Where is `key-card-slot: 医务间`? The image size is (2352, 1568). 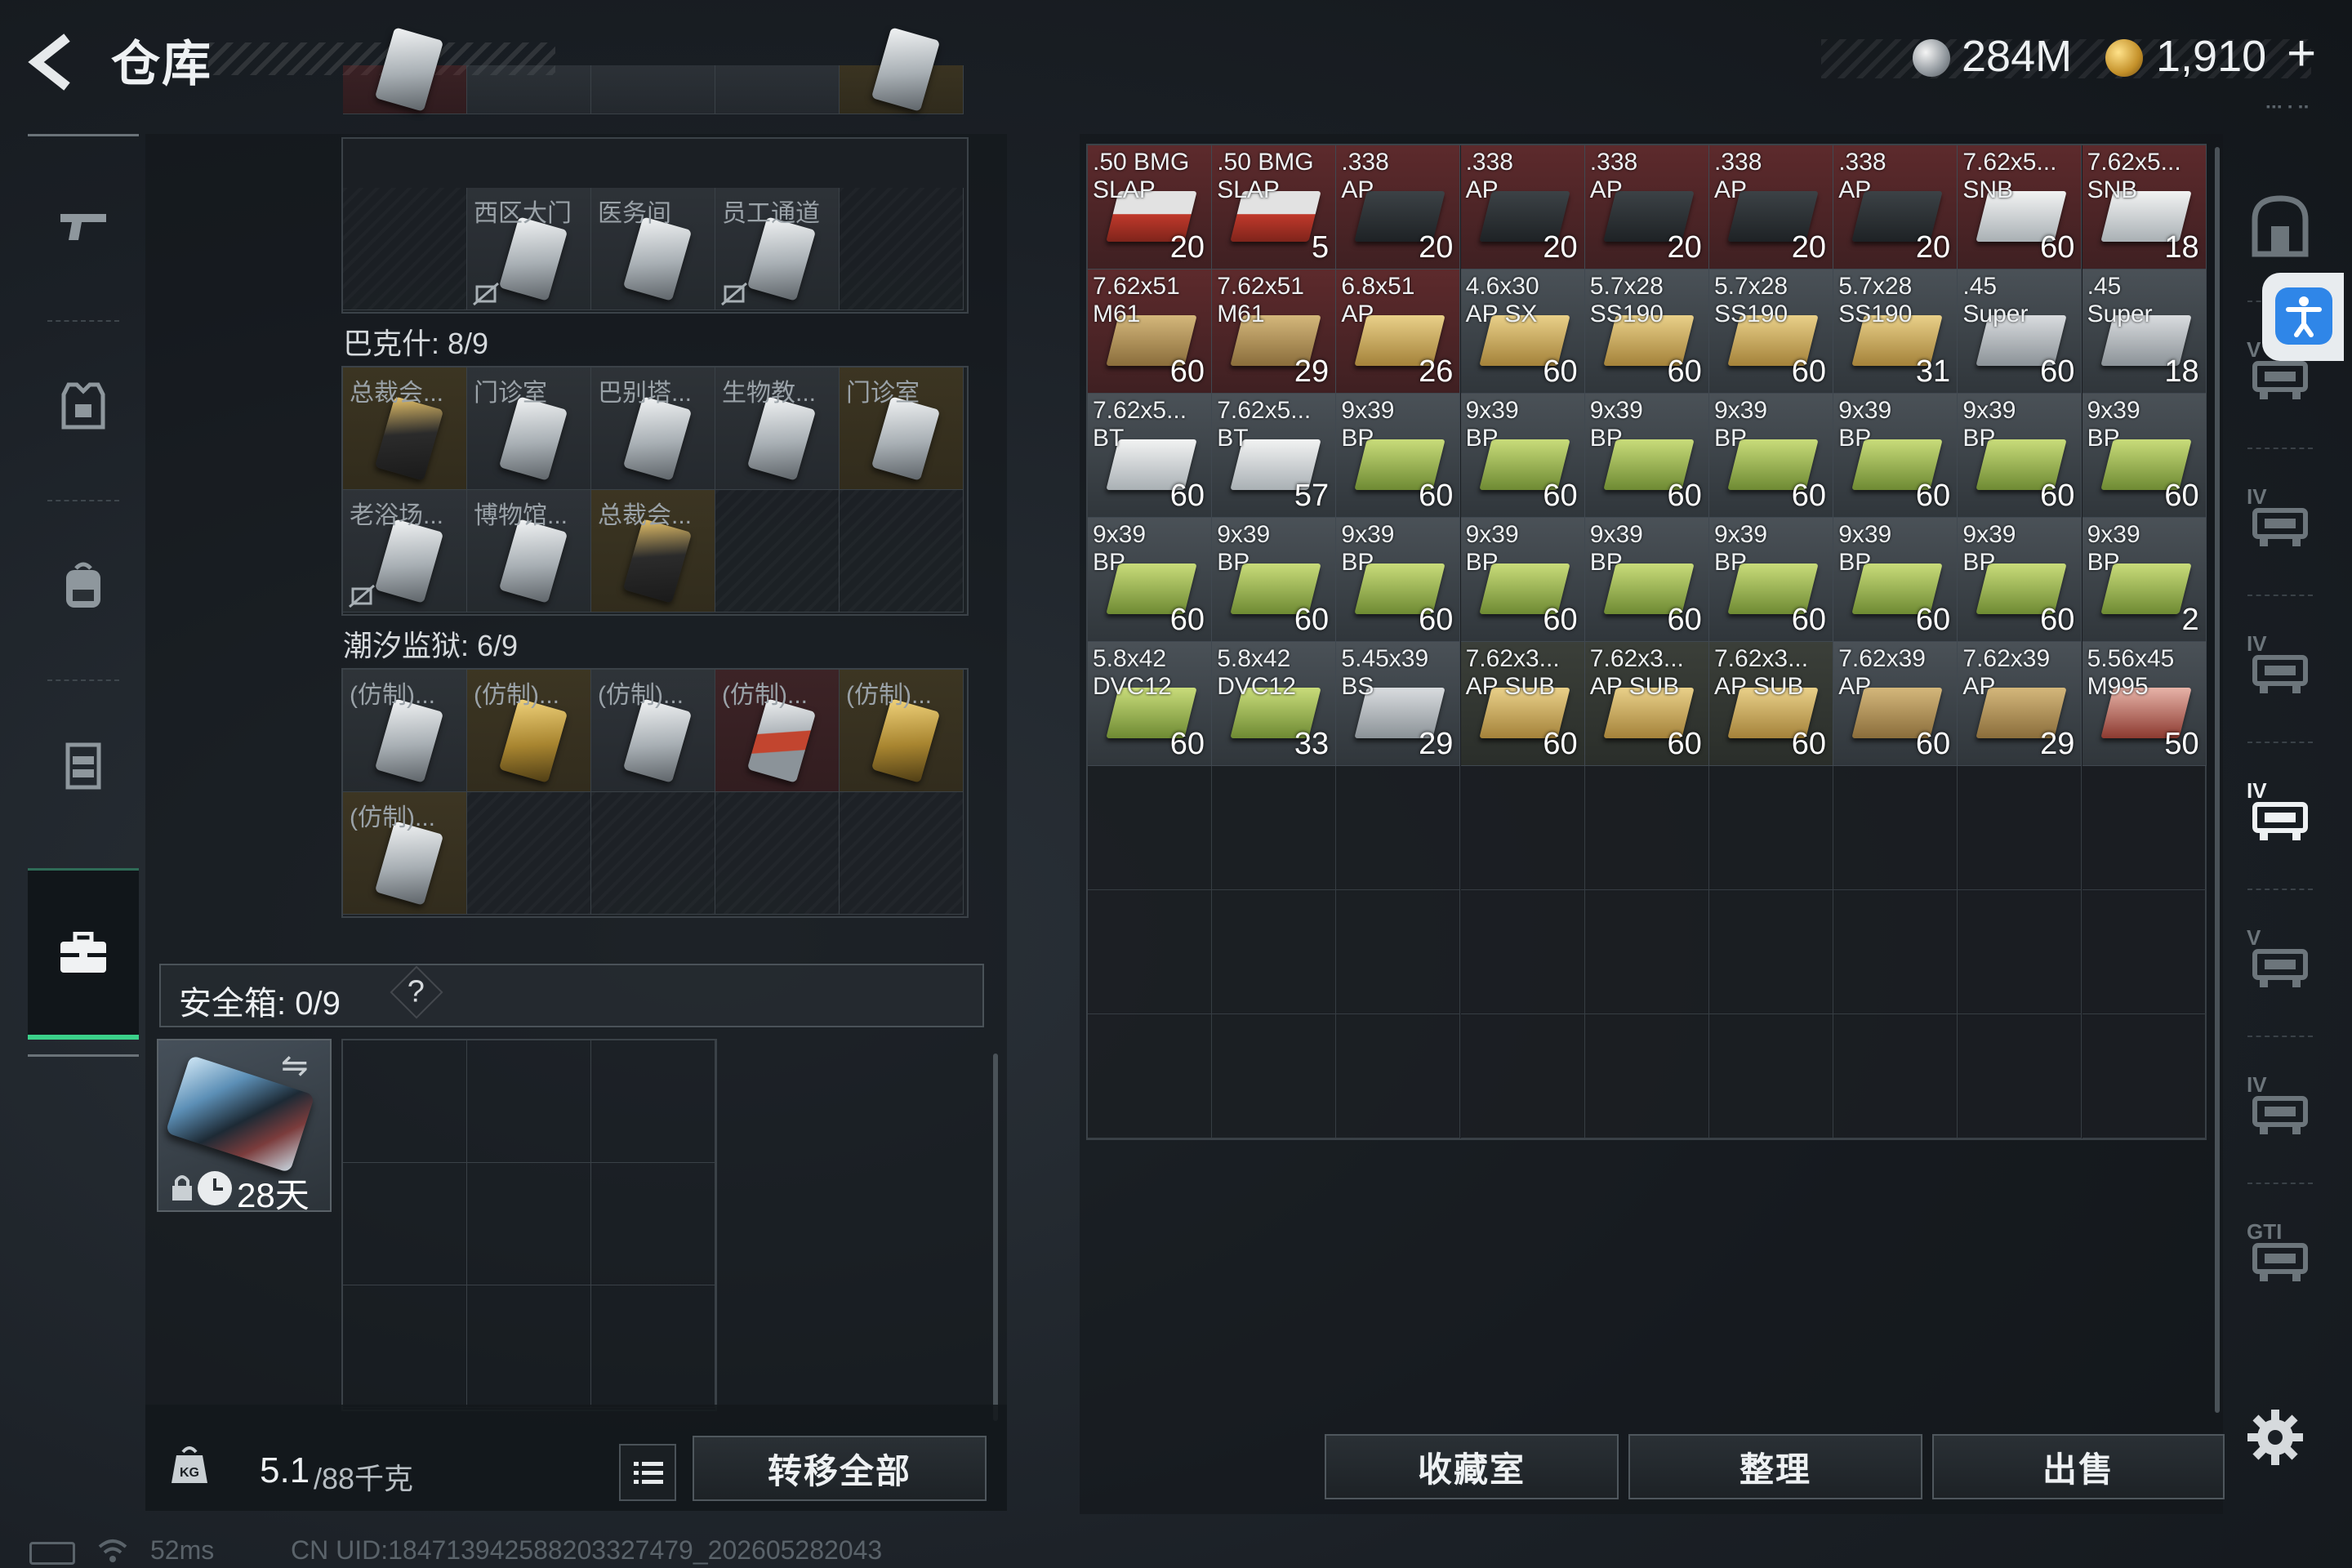 key-card-slot: 医务间 is located at coordinates (653, 249).